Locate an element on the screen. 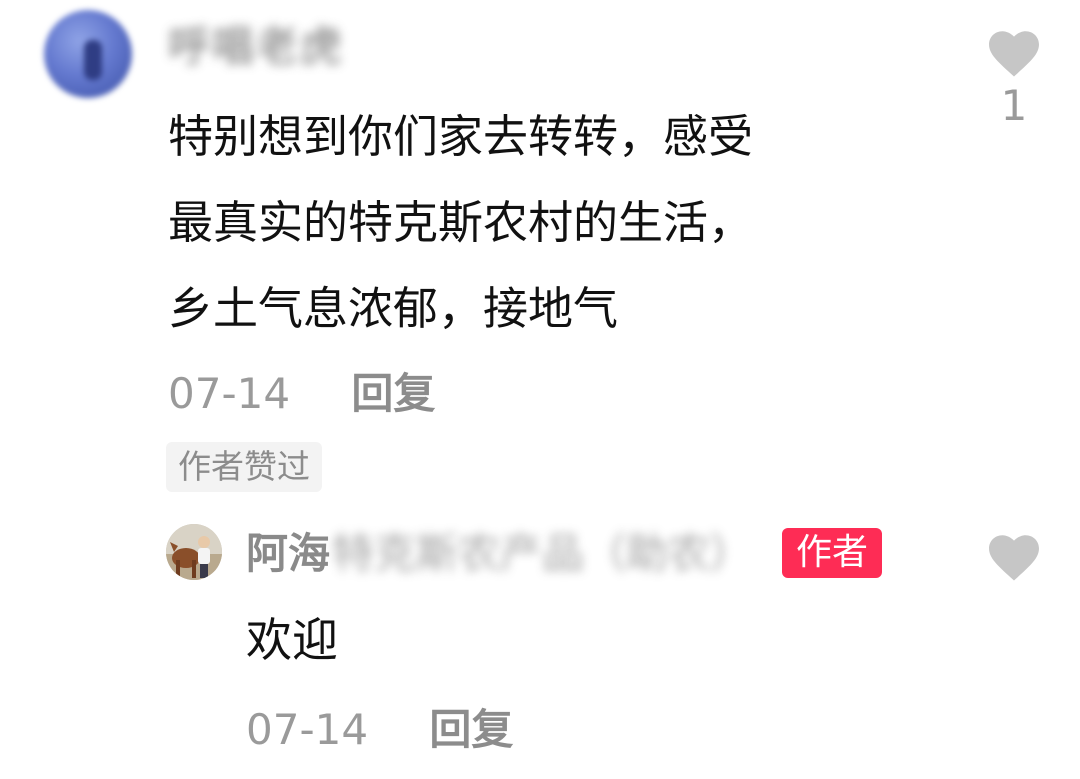  reply-username: 阿海特克斯农产品（助农） is located at coordinates (499, 554).